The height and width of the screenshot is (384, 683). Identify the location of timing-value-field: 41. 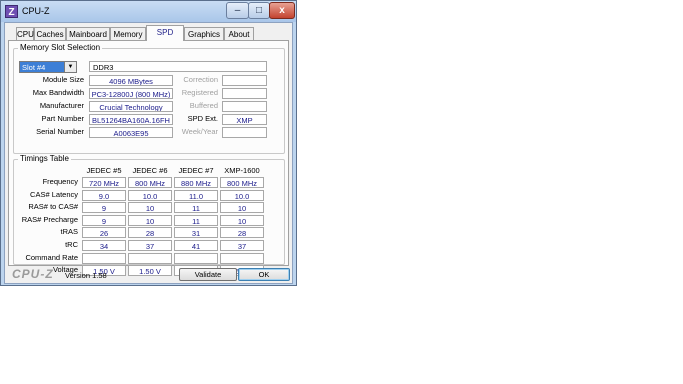
(196, 245).